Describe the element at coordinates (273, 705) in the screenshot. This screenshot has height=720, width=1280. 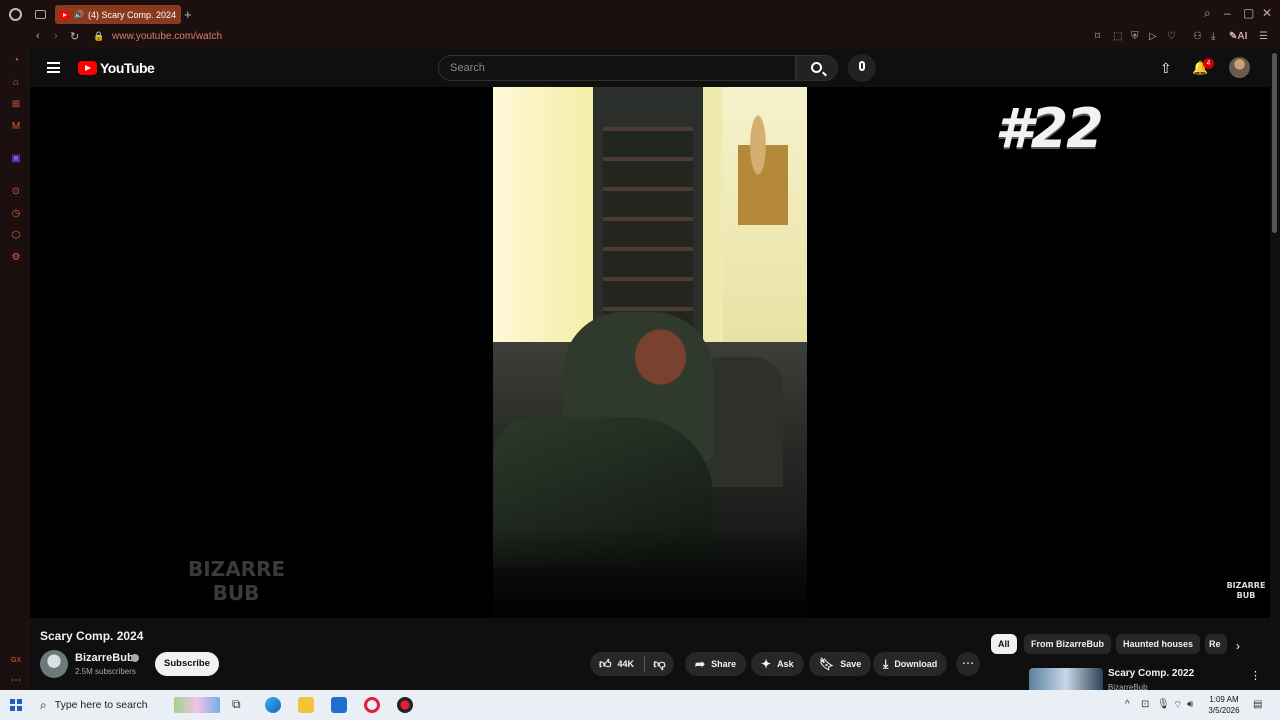
I see `edge-icon` at that location.